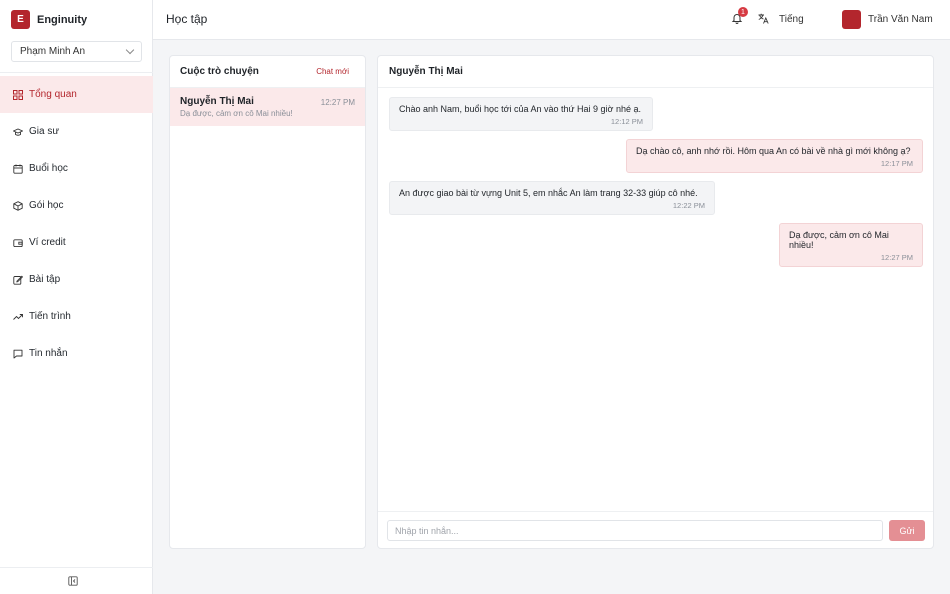 This screenshot has width=950, height=594. Describe the element at coordinates (655, 72) in the screenshot. I see `chat-title: Nguyễn Thị Mai` at that location.